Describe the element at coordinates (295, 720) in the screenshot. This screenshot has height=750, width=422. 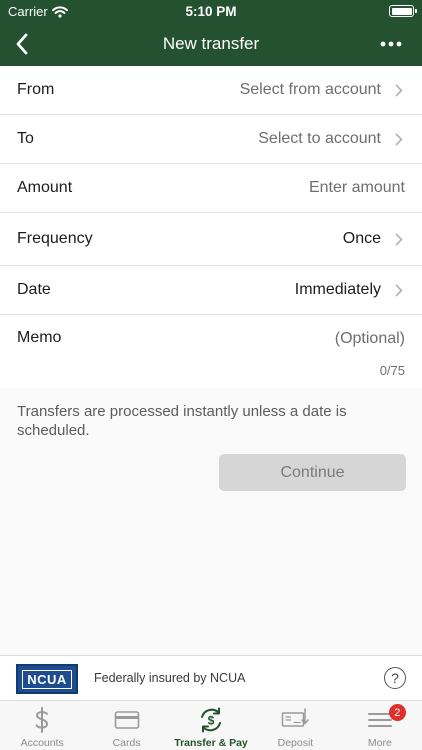
I see `check-deposit-icon` at that location.